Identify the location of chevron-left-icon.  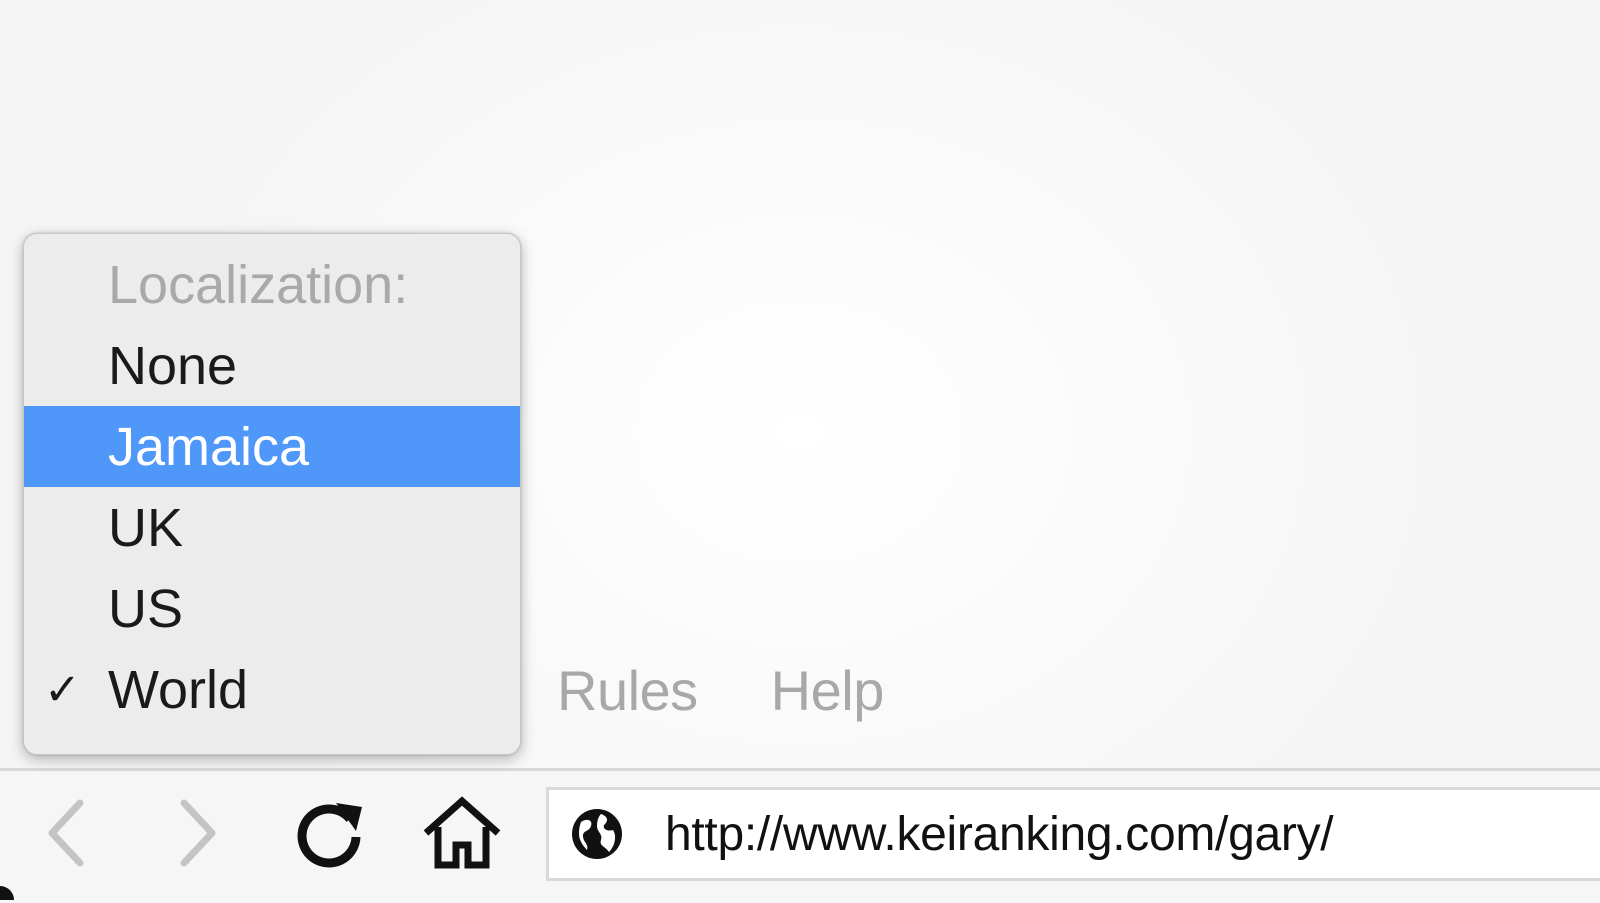
(66, 833).